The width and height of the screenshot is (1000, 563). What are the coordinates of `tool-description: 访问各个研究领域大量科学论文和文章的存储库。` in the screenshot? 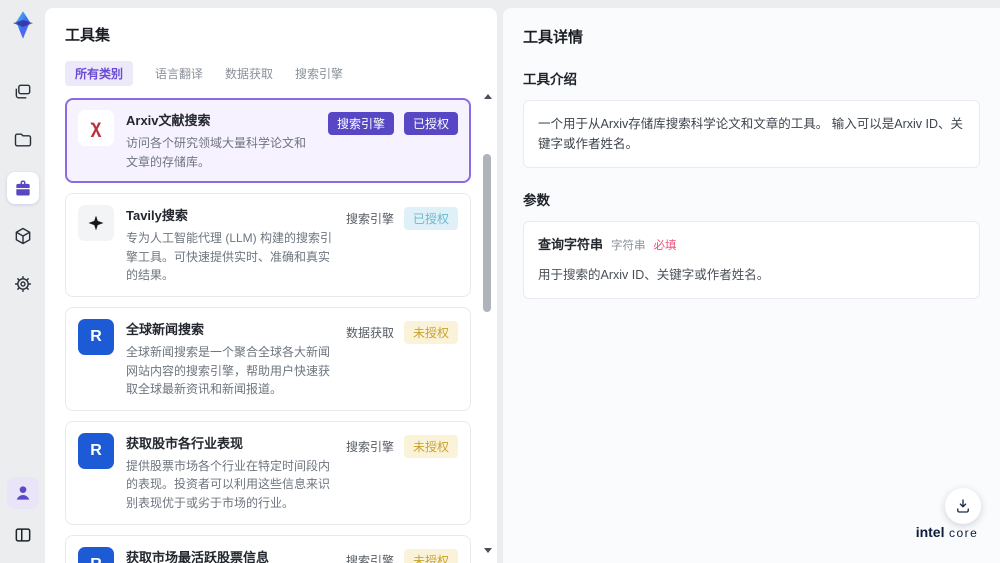 It's located at (216, 152).